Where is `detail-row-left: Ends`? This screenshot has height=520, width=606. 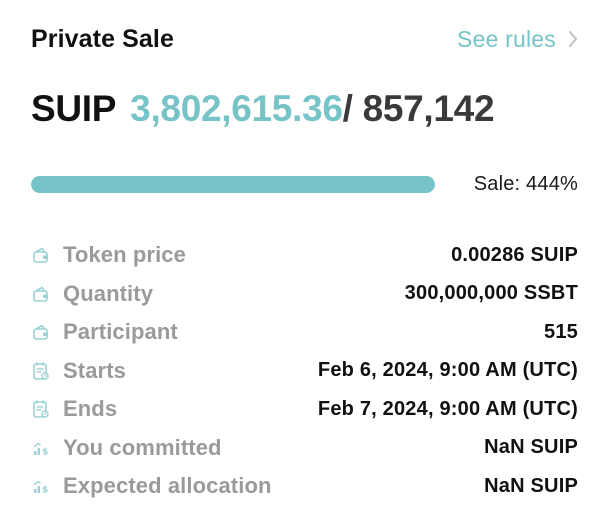 detail-row-left: Ends is located at coordinates (74, 409).